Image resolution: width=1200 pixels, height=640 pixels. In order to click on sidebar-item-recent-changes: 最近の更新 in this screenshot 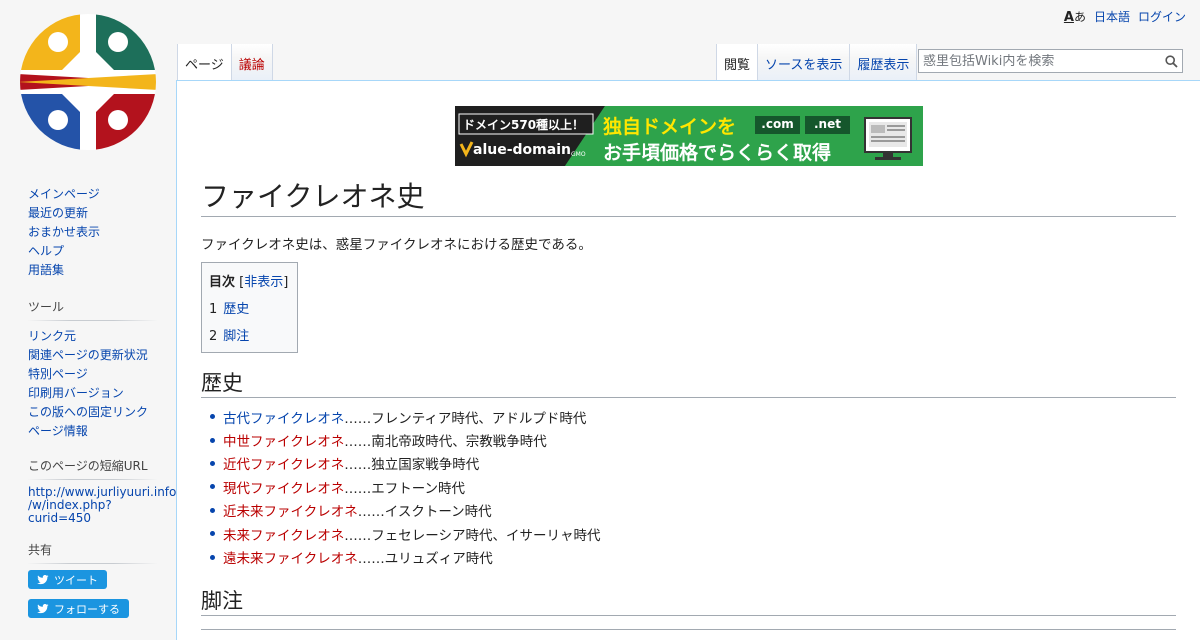, I will do `click(92, 213)`.